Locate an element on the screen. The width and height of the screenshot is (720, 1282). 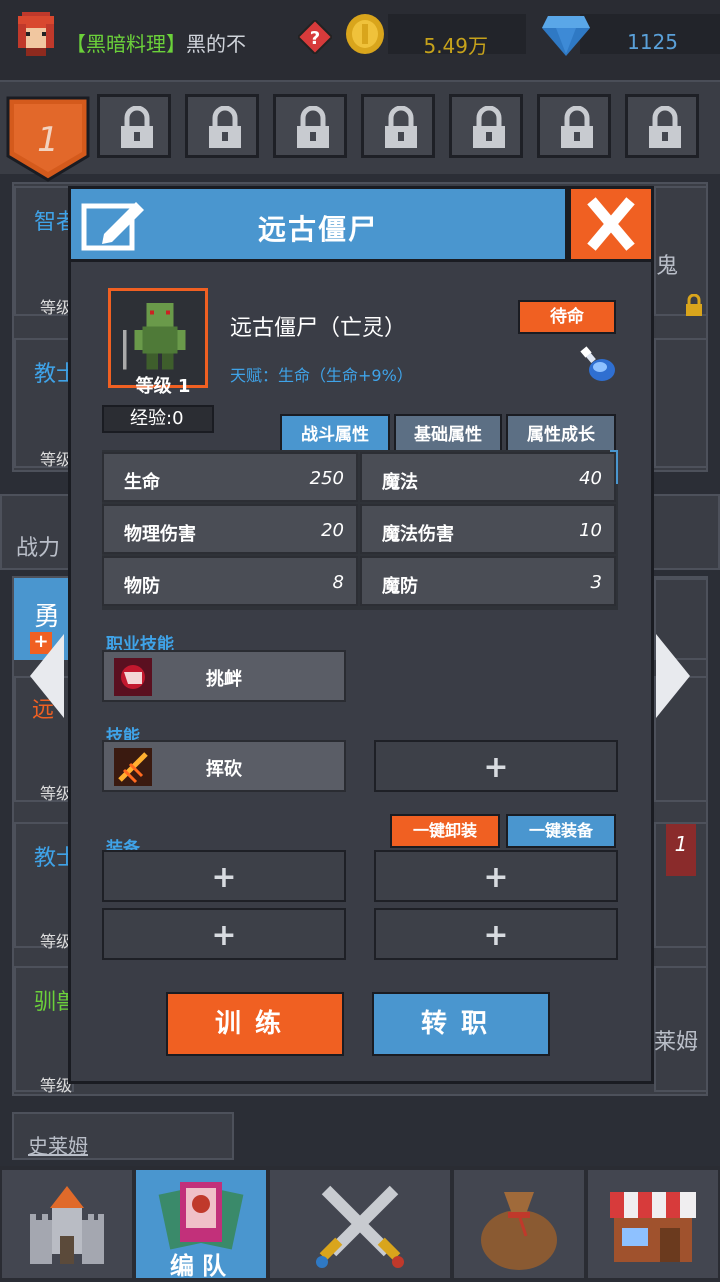
stat-value: 8 is located at coordinates (338, 582).